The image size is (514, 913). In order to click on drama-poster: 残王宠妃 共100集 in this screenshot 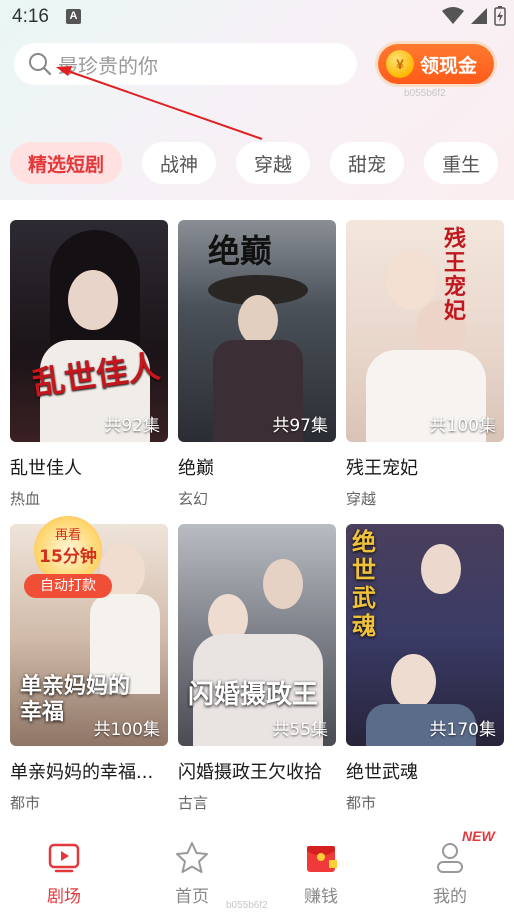, I will do `click(425, 331)`.